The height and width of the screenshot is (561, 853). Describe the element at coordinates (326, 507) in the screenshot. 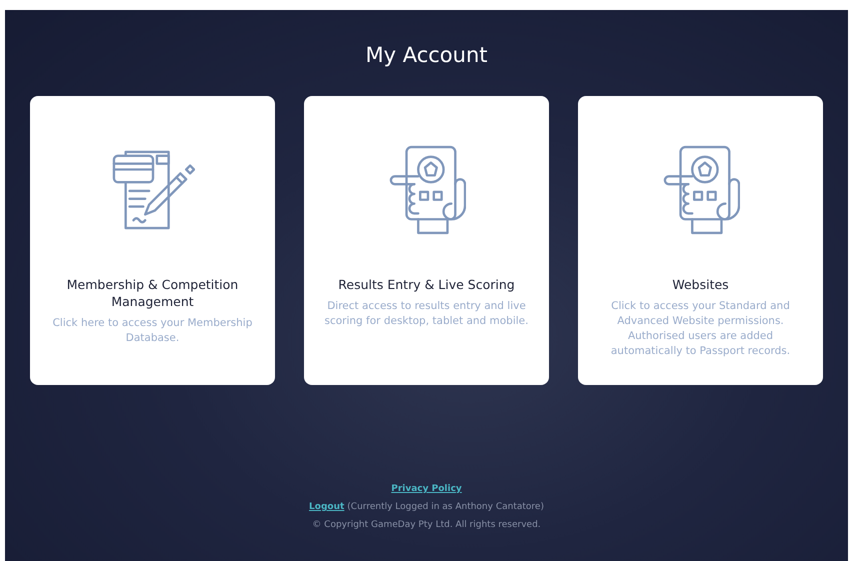

I see `logout-link: Logout` at that location.